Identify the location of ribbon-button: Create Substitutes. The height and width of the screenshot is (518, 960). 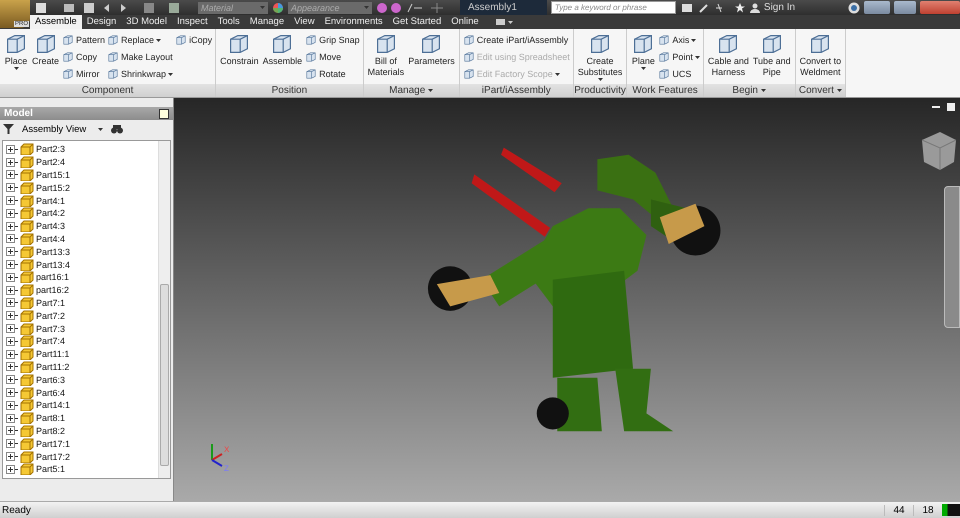
(600, 58).